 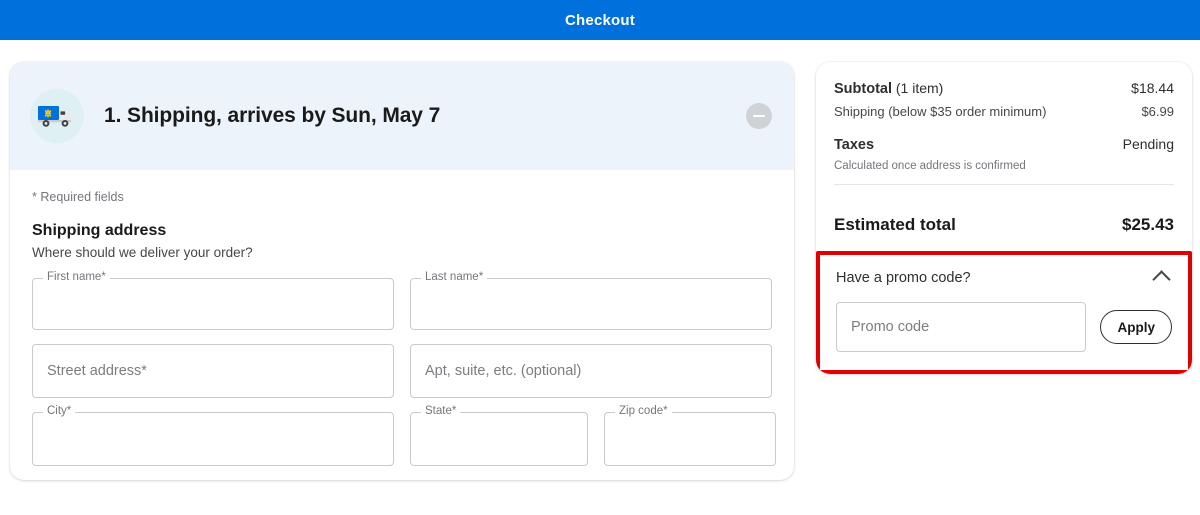 What do you see at coordinates (1148, 224) in the screenshot?
I see `estimated-total-value: $25.43` at bounding box center [1148, 224].